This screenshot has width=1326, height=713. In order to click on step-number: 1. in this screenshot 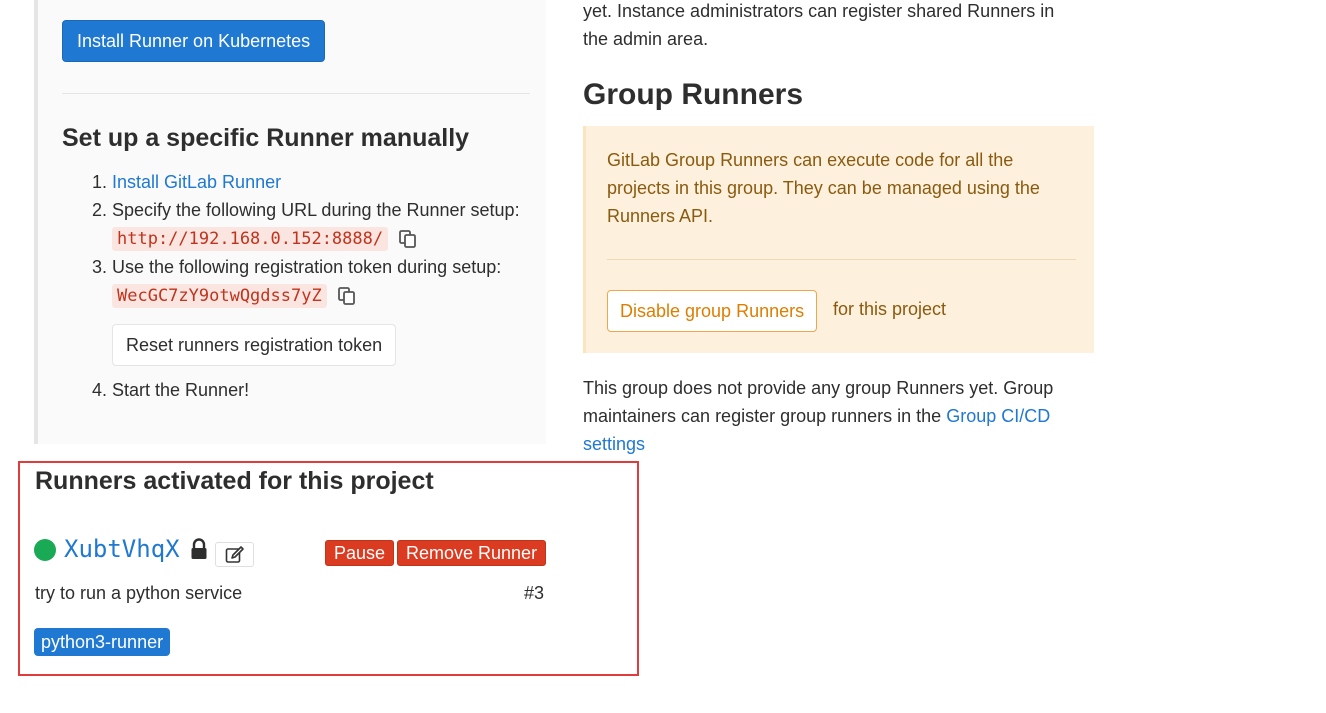, I will do `click(100, 182)`.